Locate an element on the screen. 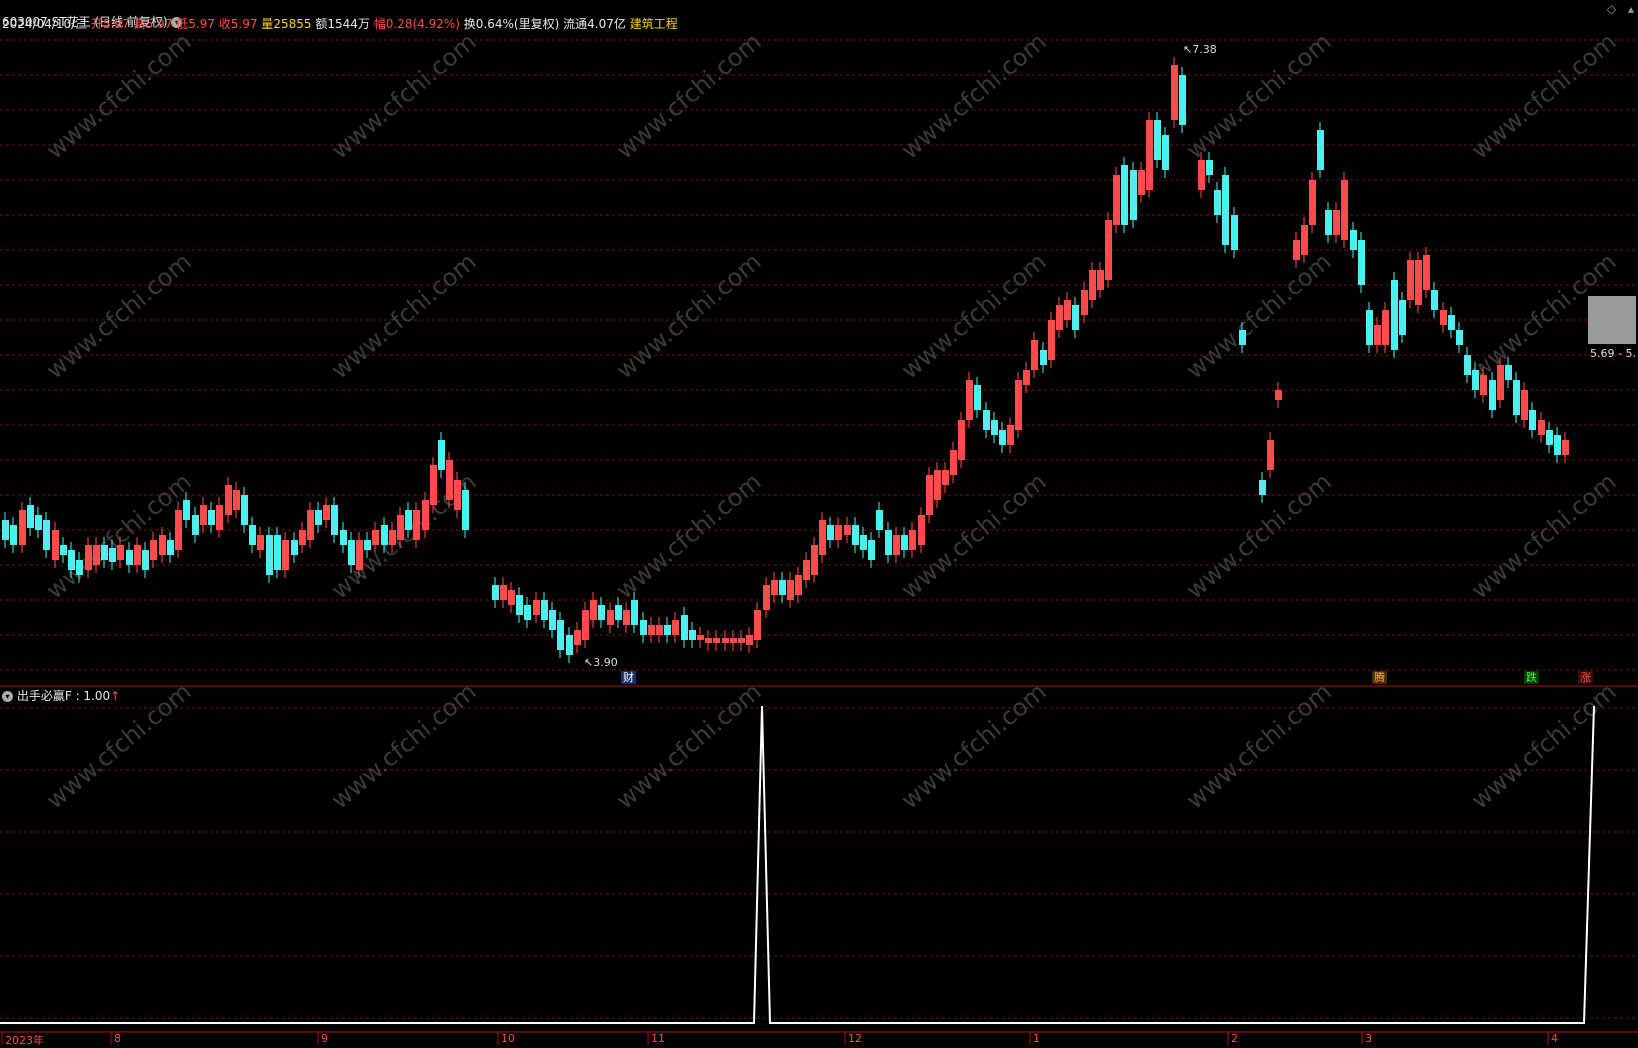 The width and height of the screenshot is (1638, 1048). chevron-down-icon: ▾ is located at coordinates (7, 696).